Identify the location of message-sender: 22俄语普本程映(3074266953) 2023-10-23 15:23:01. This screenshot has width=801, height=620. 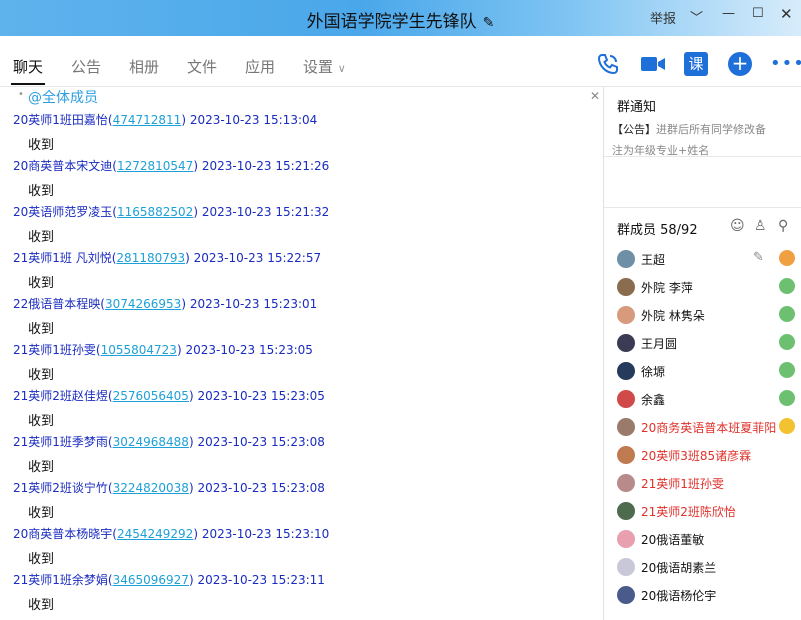
(165, 303).